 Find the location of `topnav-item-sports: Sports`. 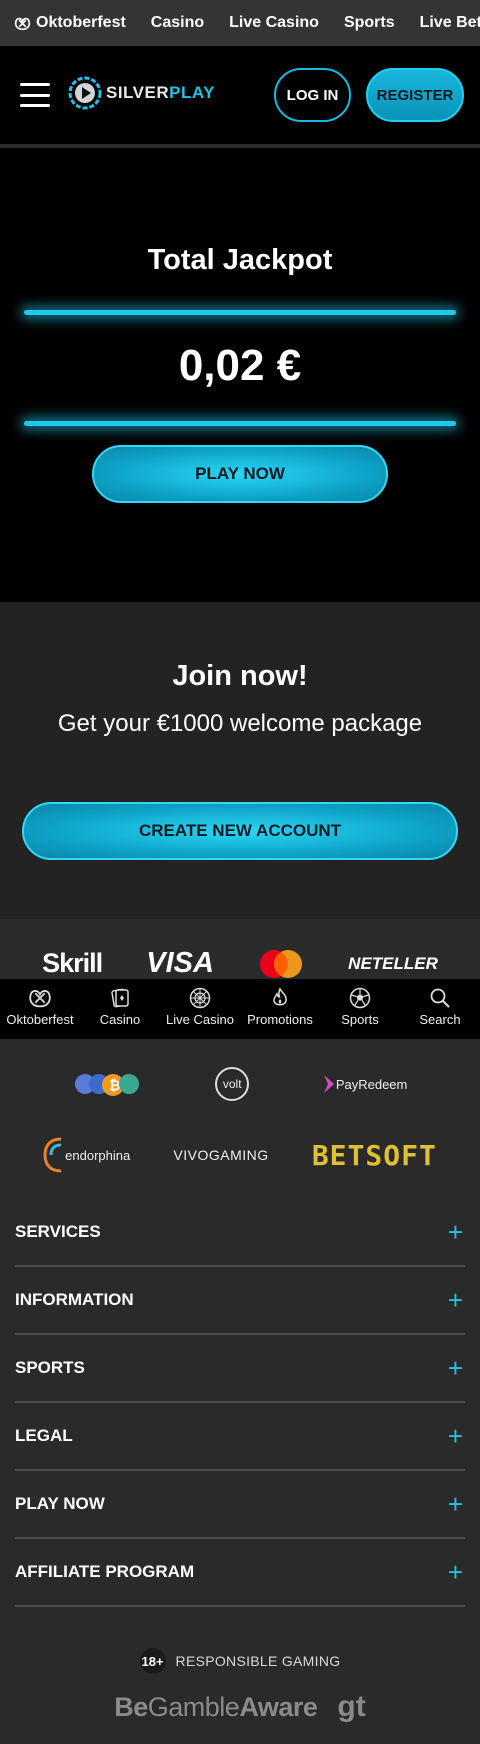

topnav-item-sports: Sports is located at coordinates (369, 23).